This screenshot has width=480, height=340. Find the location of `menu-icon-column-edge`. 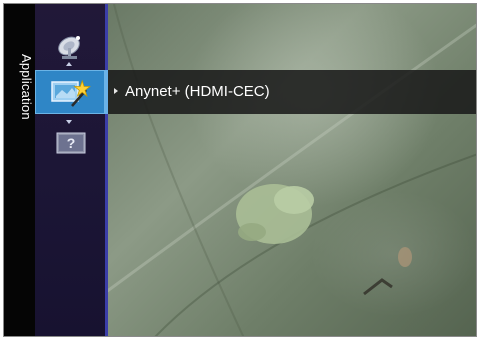

menu-icon-column-edge is located at coordinates (106, 170).